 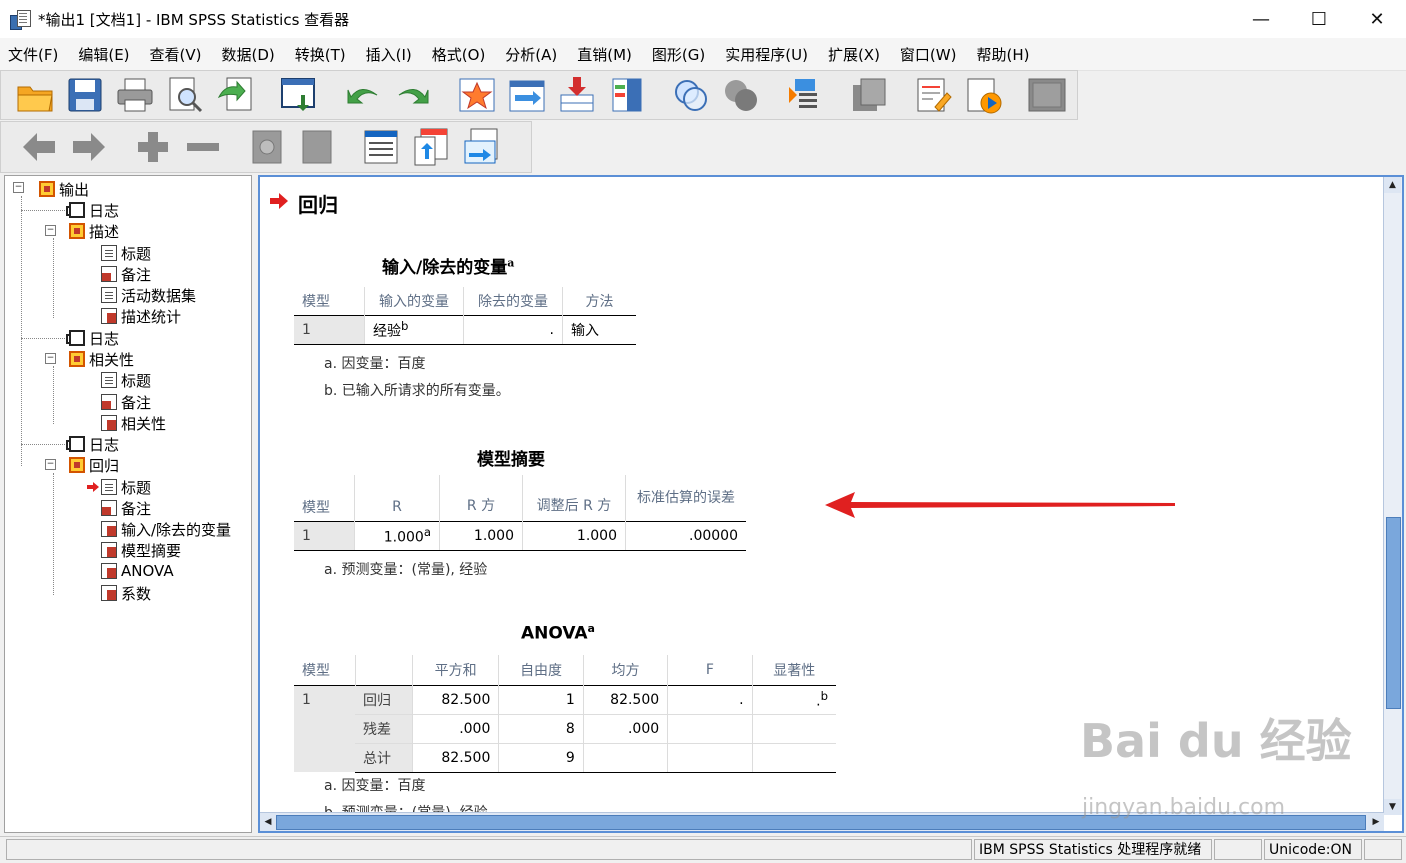 What do you see at coordinates (856, 54) in the screenshot?
I see `menu-extensions: 扩展(X)` at bounding box center [856, 54].